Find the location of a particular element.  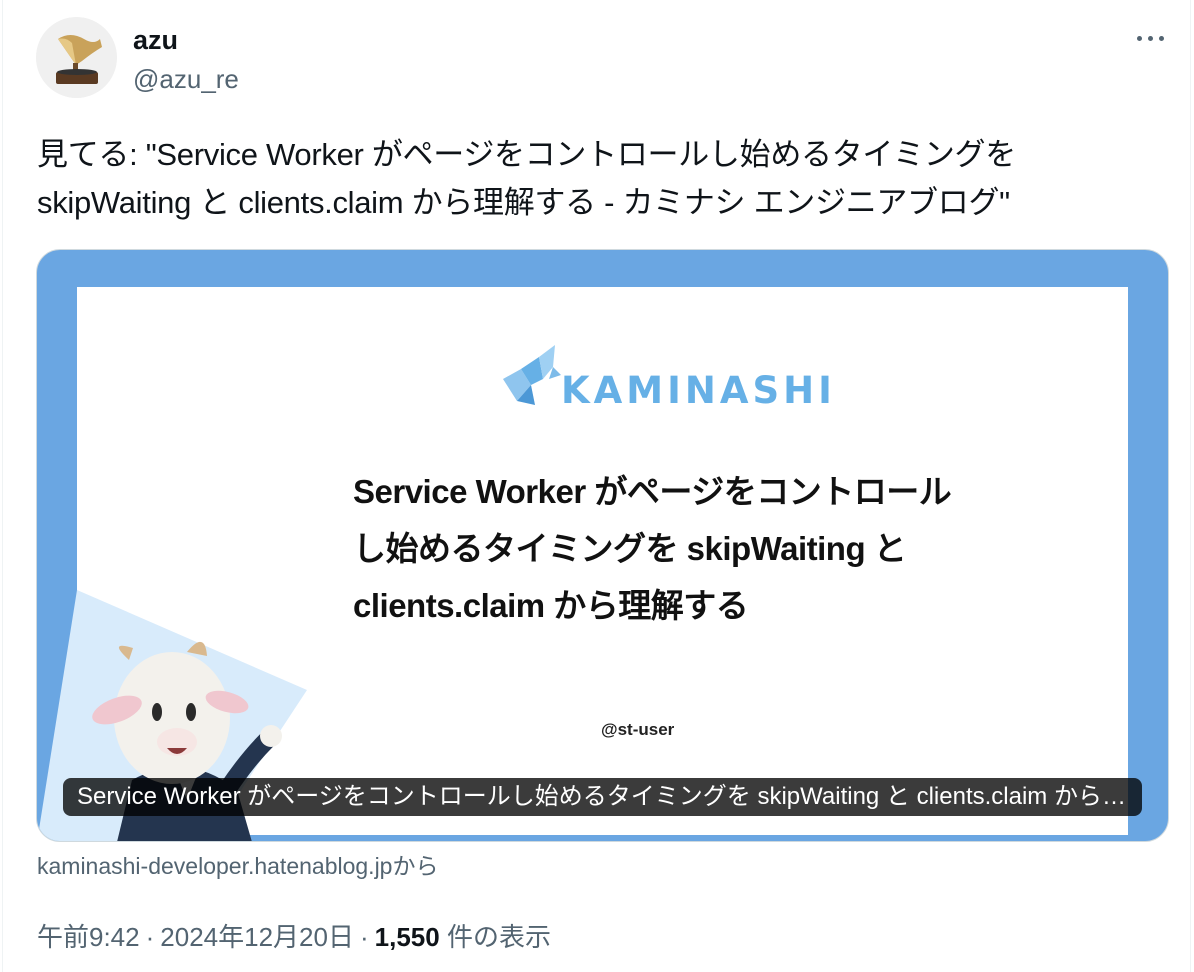

column-border-left is located at coordinates (2, 486).